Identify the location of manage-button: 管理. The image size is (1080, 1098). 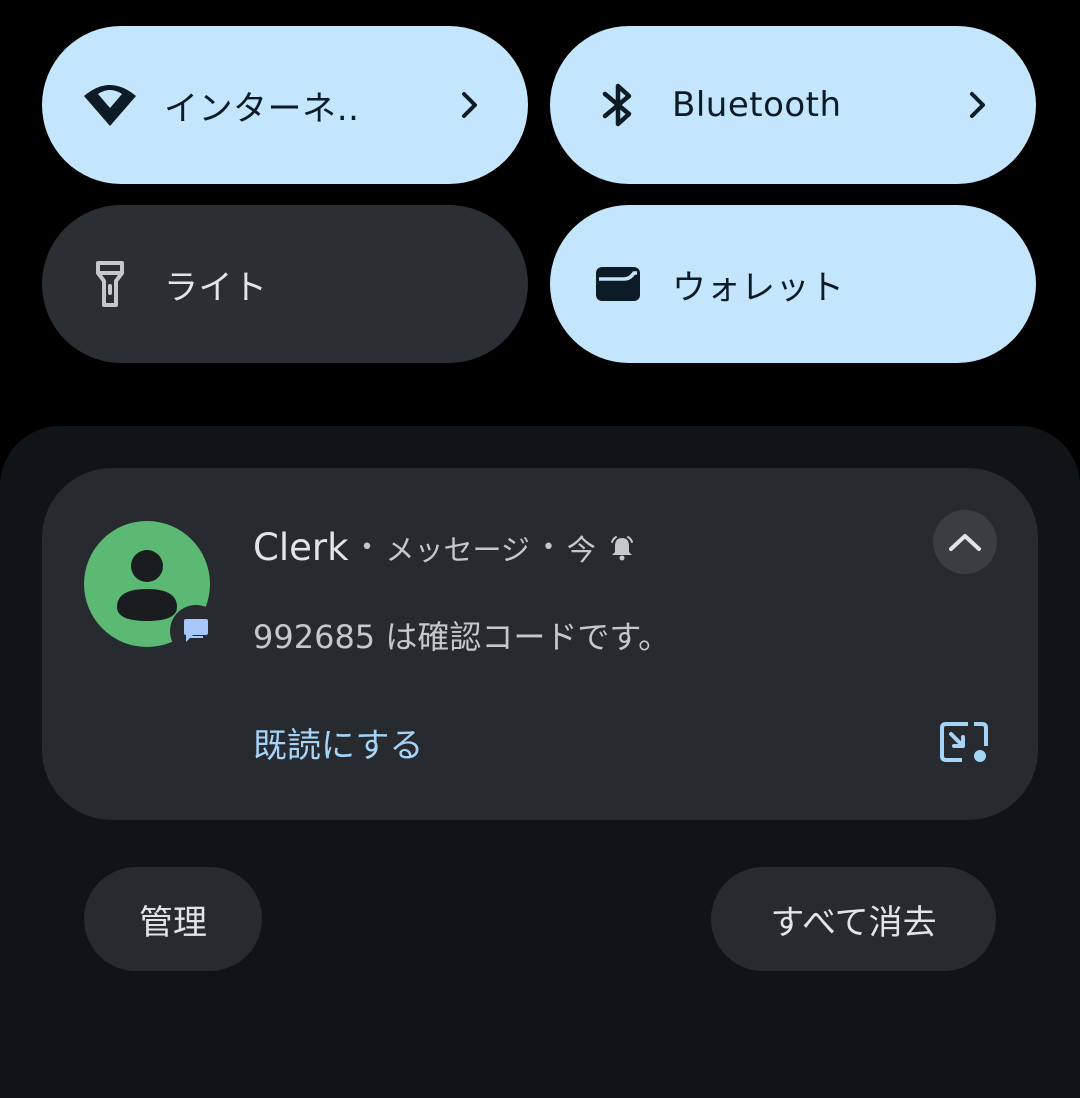
(173, 919).